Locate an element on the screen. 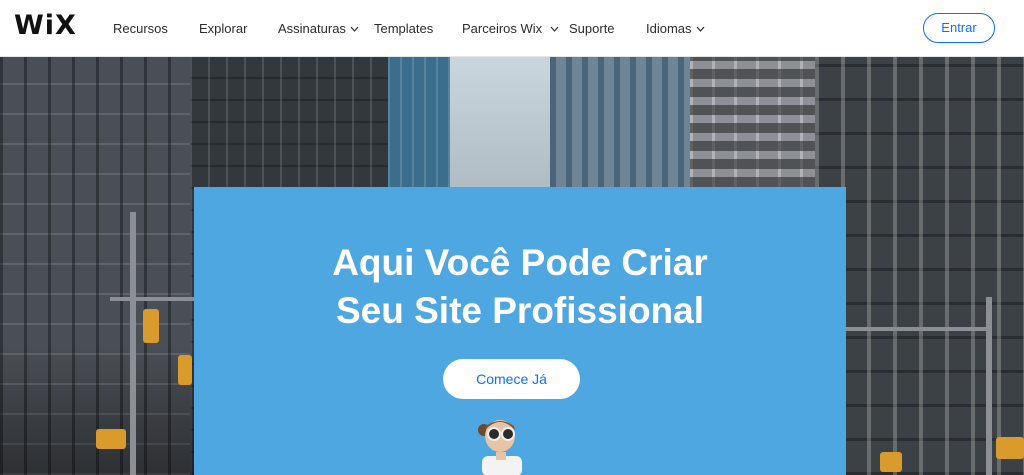  nav-item-suporte: Suporte is located at coordinates (592, 28).